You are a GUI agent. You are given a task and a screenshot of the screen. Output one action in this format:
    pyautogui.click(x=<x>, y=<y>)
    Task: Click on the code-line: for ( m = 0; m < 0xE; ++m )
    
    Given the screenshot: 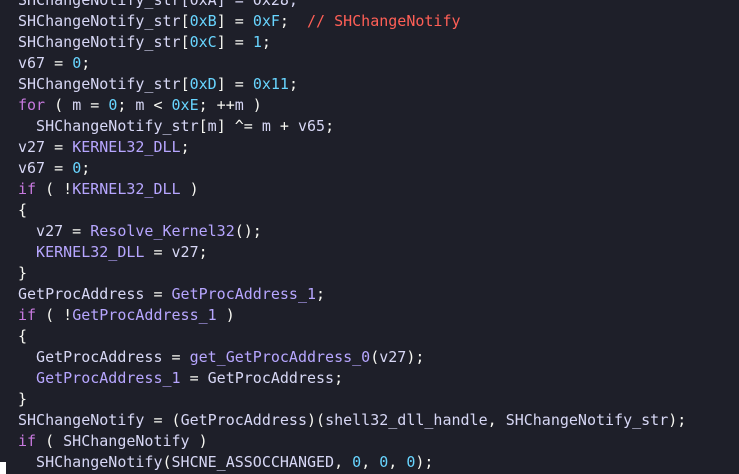 What is the action you would take?
    pyautogui.click(x=378, y=105)
    